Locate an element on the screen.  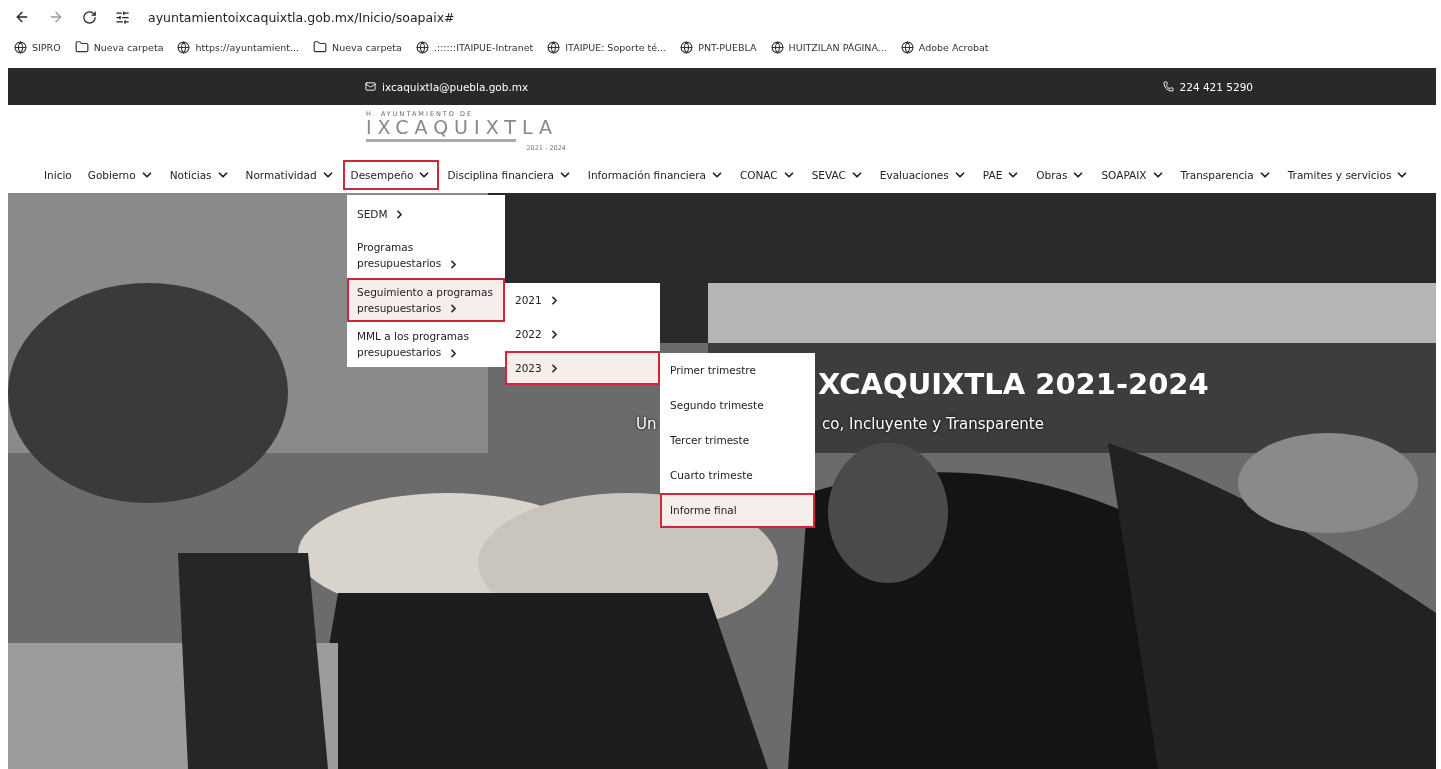
logo-name: IXCAQUIXTLA is located at coordinates (462, 127).